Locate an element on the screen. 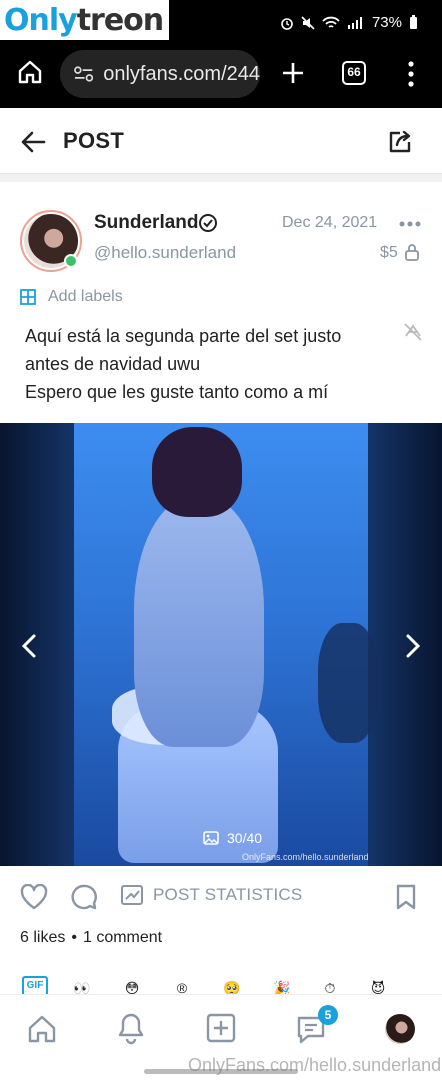 This screenshot has width=442, height=1080. translate-icon is located at coordinates (413, 332).